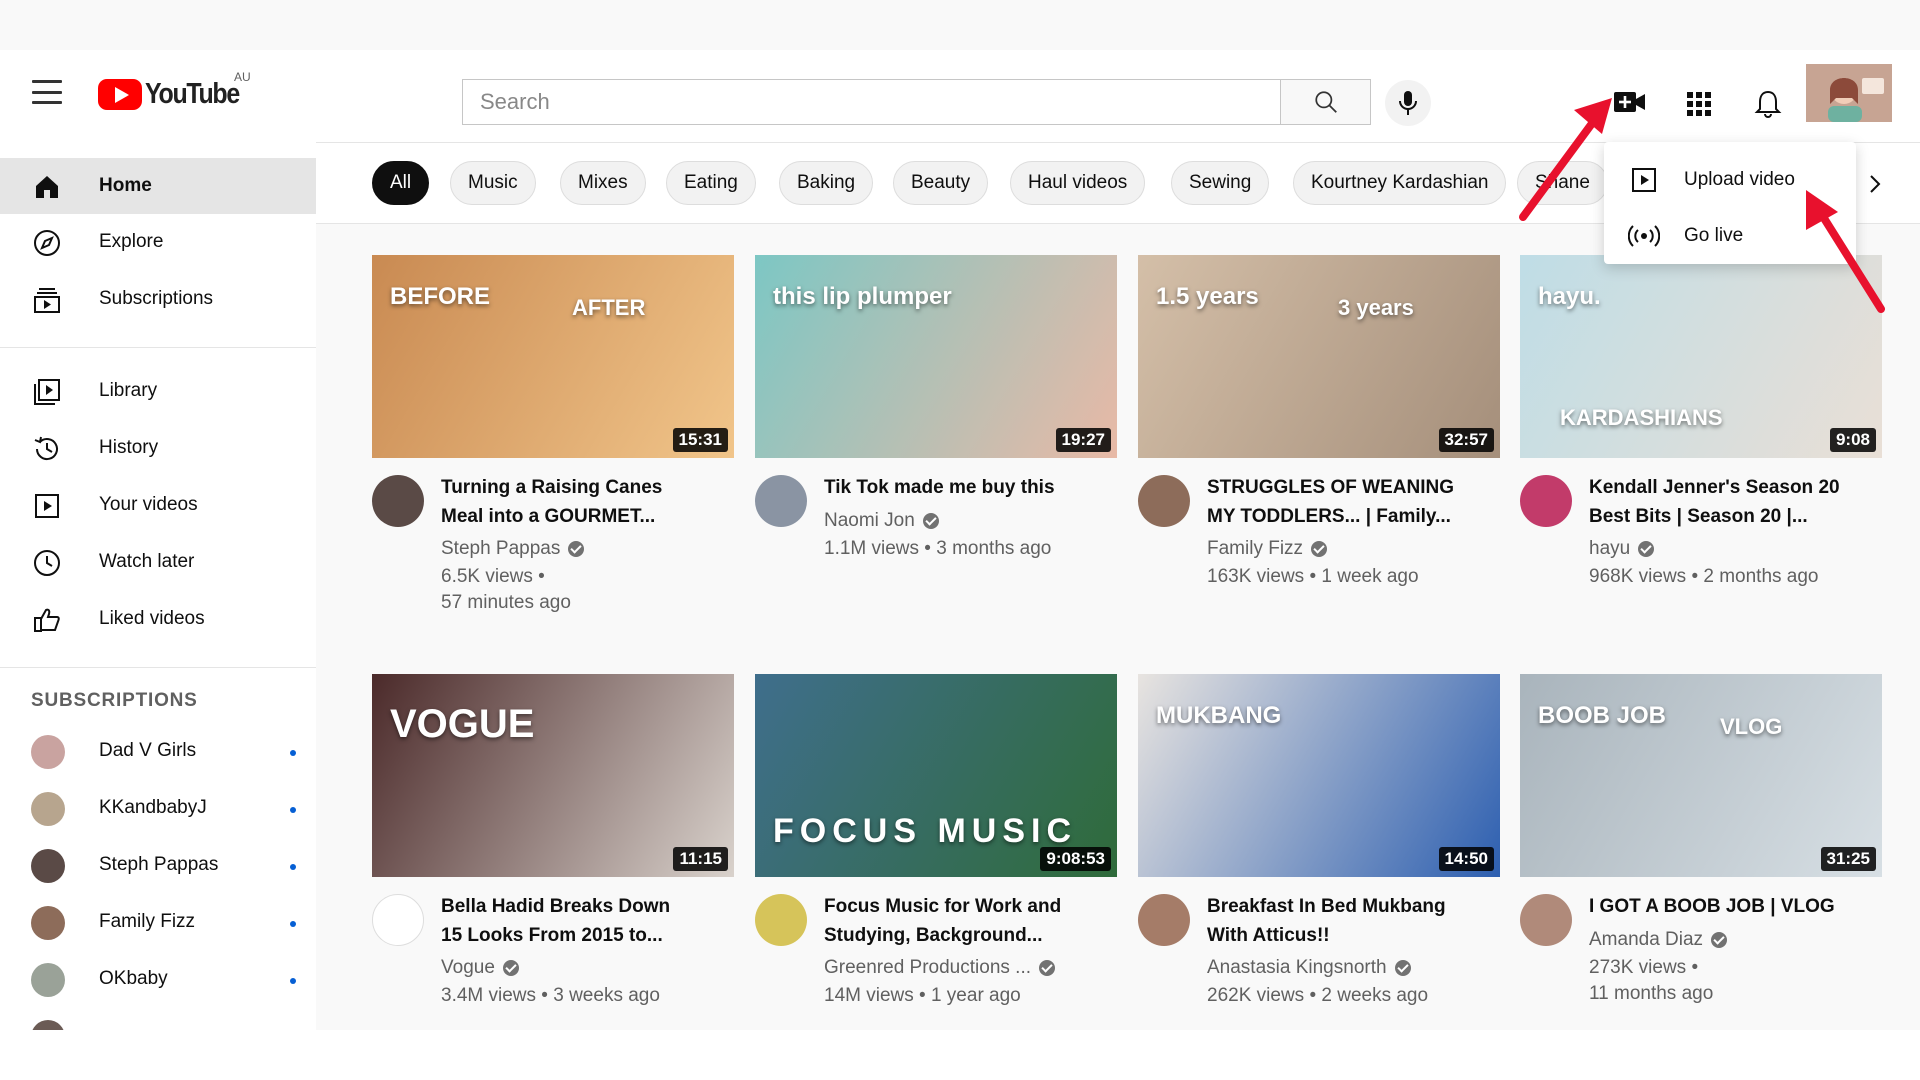 This screenshot has height=1080, width=1920. What do you see at coordinates (1768, 104) in the screenshot?
I see `notifications-button` at bounding box center [1768, 104].